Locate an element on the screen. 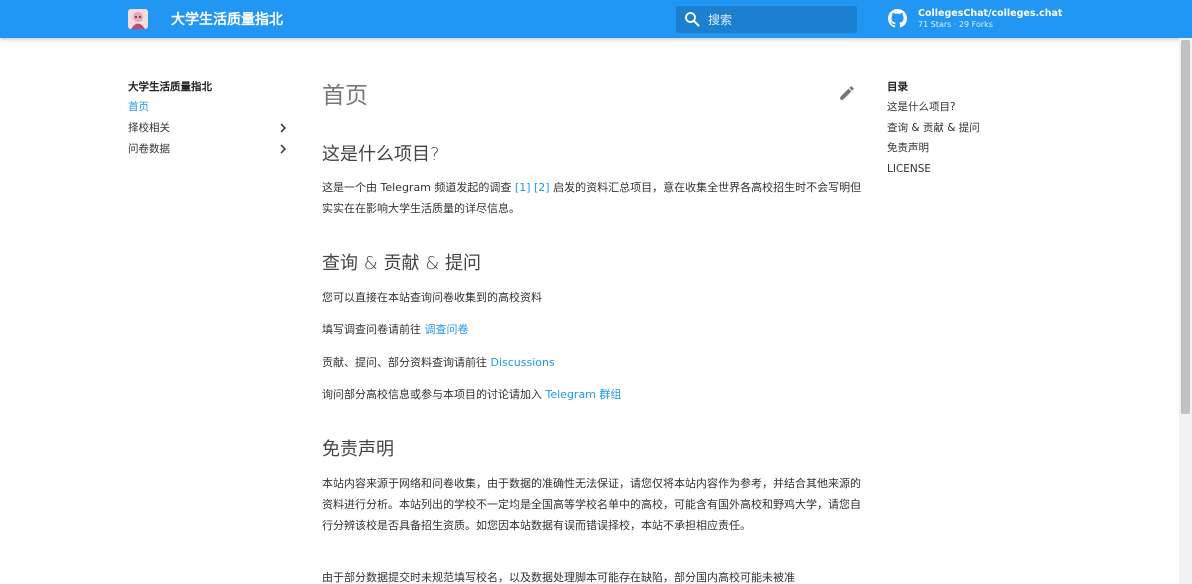 Image resolution: width=1192 pixels, height=584 pixels. paragraph-text: 填写调查问卷请前往 is located at coordinates (373, 329).